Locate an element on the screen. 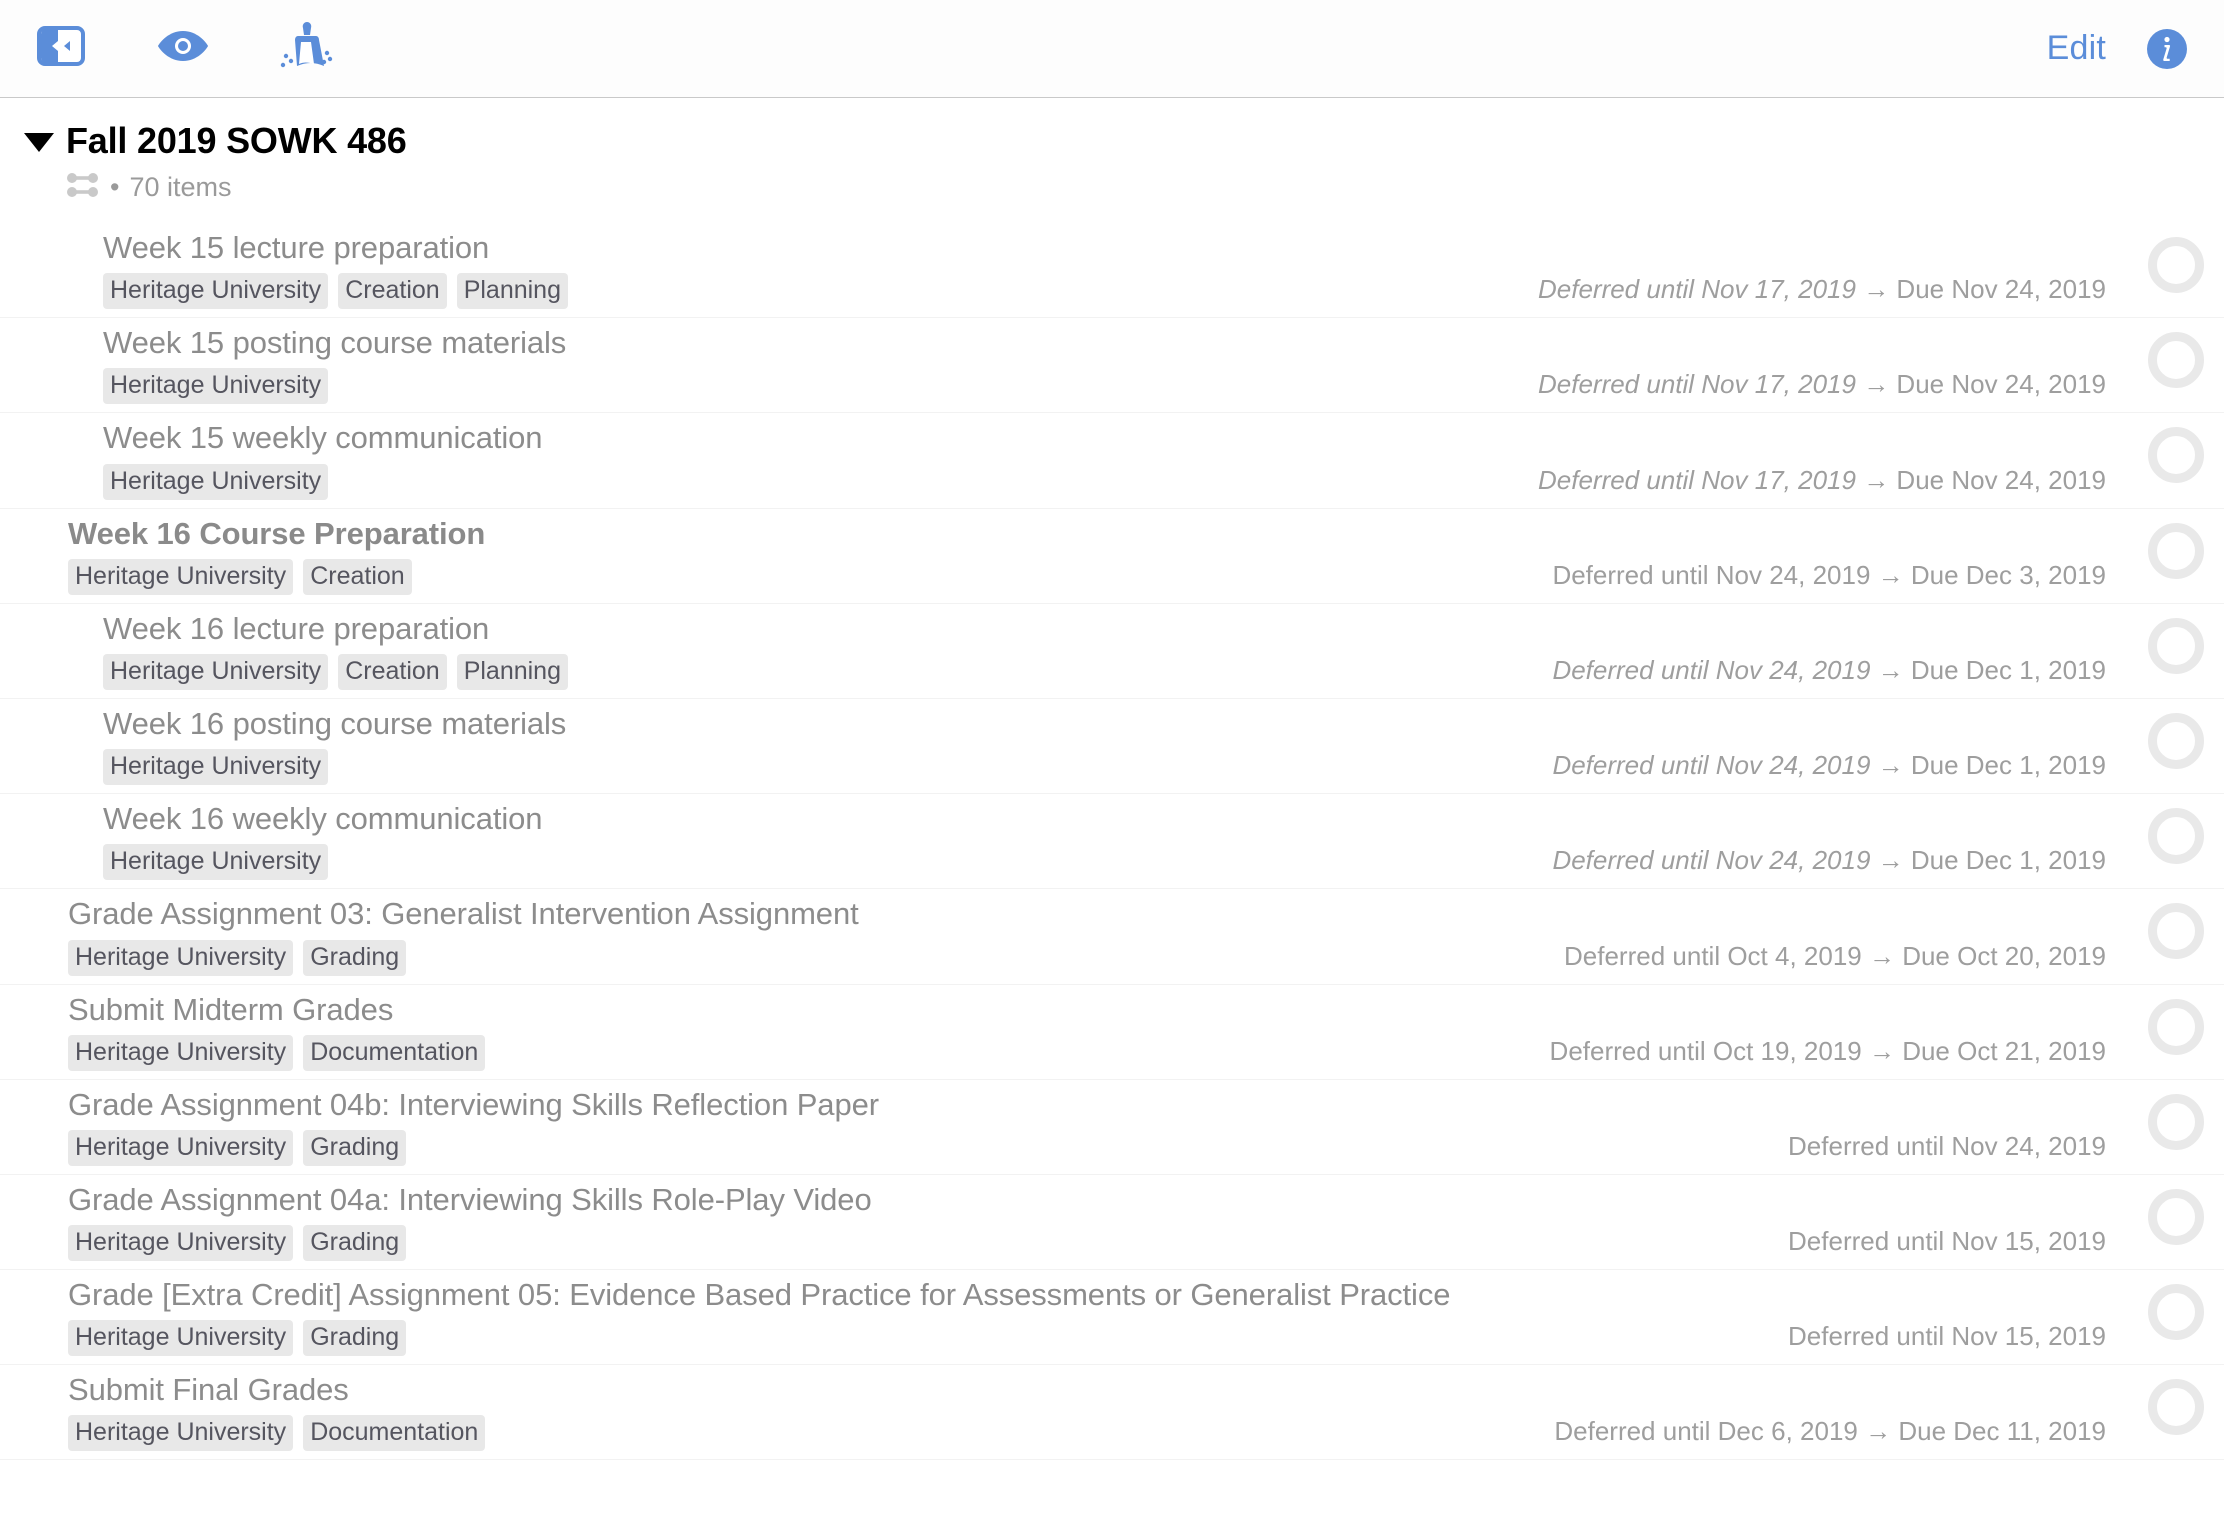 This screenshot has width=2224, height=1514. view-options-button is located at coordinates (183, 49).